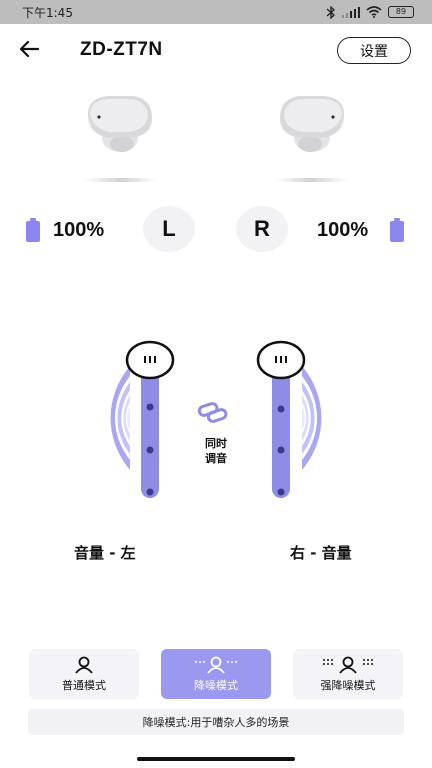 Image resolution: width=432 pixels, height=768 pixels. Describe the element at coordinates (262, 229) in the screenshot. I see `right-side-indicator: R` at that location.